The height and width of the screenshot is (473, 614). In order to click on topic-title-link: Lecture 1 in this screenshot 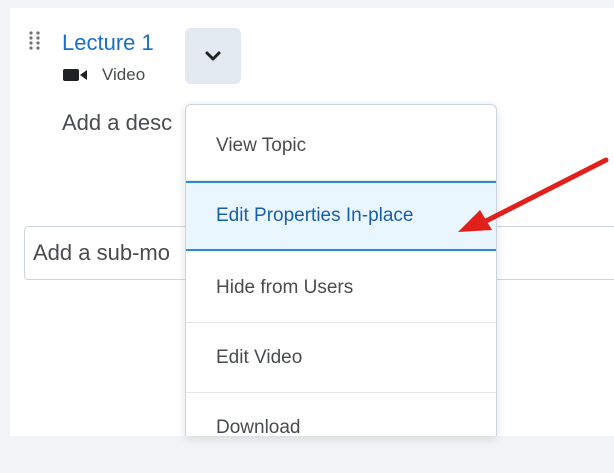, I will do `click(108, 43)`.